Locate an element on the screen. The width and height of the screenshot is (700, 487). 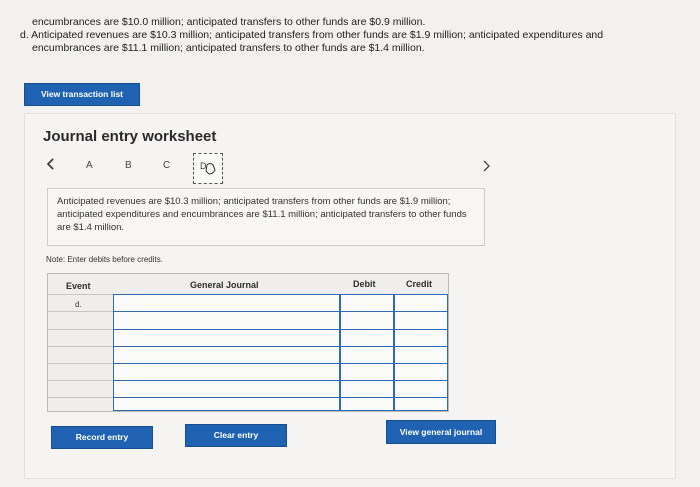
clear-entry-button: Clear entry is located at coordinates (236, 435).